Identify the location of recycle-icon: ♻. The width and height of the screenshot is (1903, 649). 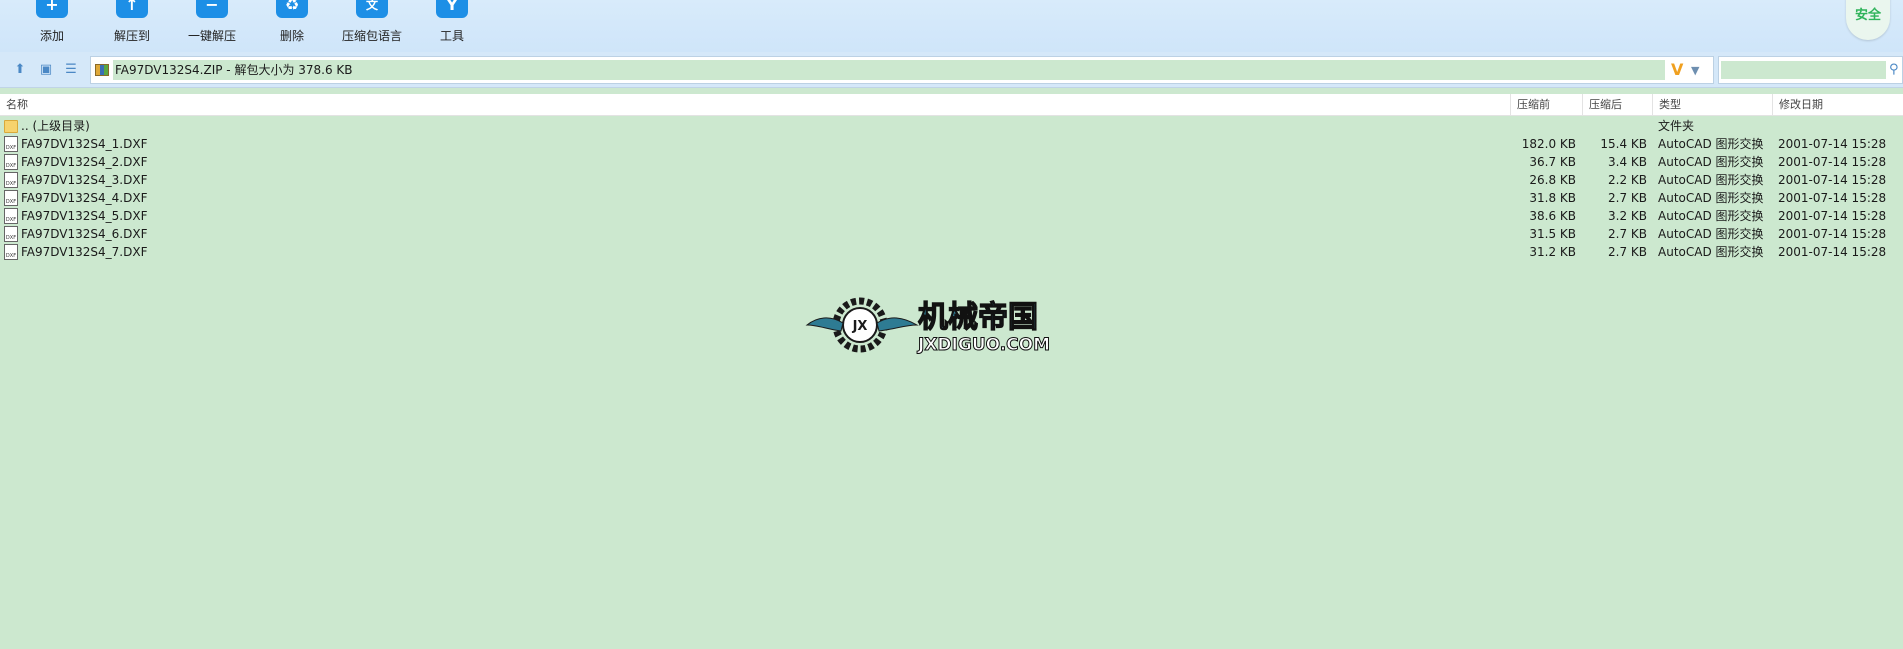
(292, 9).